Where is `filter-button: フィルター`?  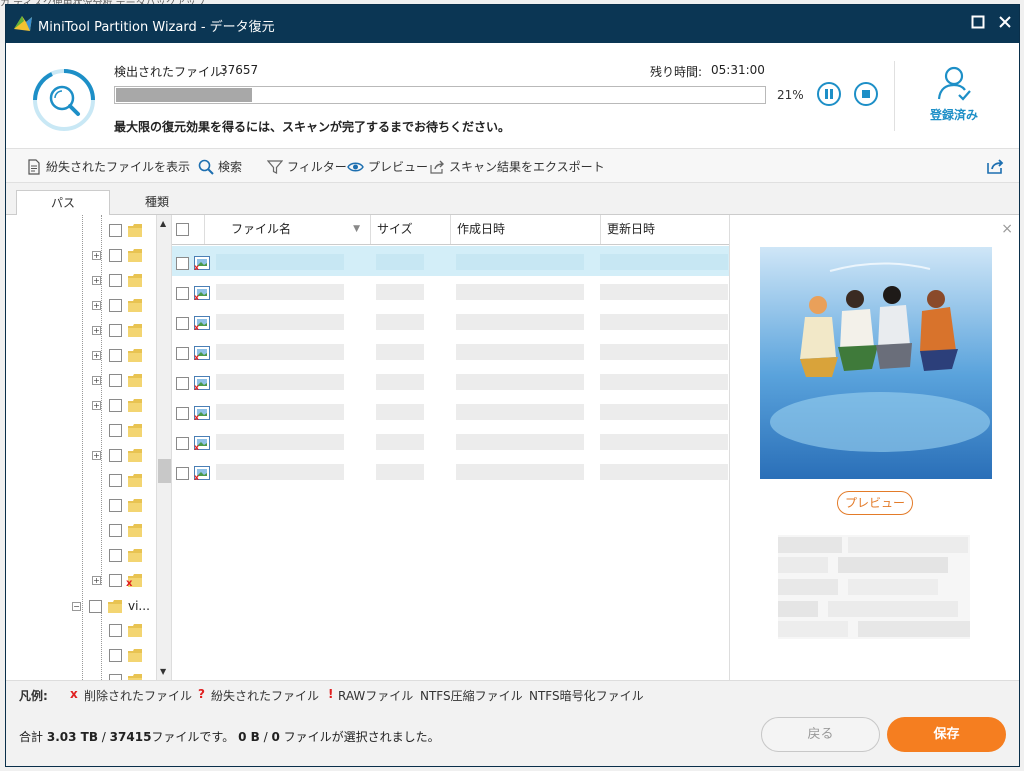
filter-button: フィルター is located at coordinates (307, 166).